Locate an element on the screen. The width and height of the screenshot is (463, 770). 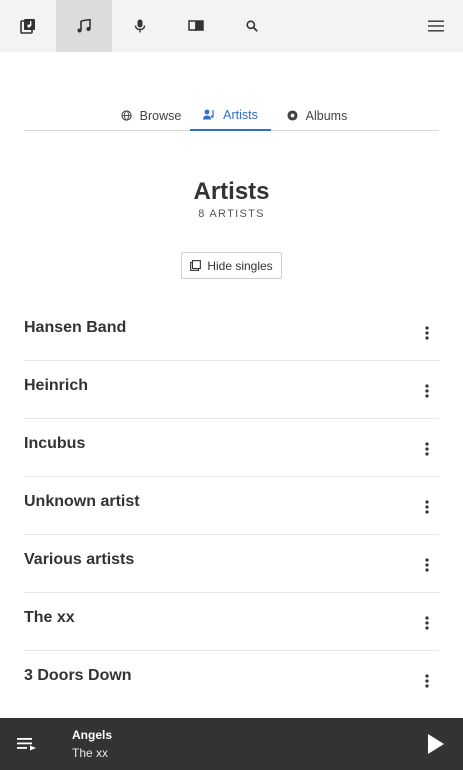
nav-library-button is located at coordinates (28, 26).